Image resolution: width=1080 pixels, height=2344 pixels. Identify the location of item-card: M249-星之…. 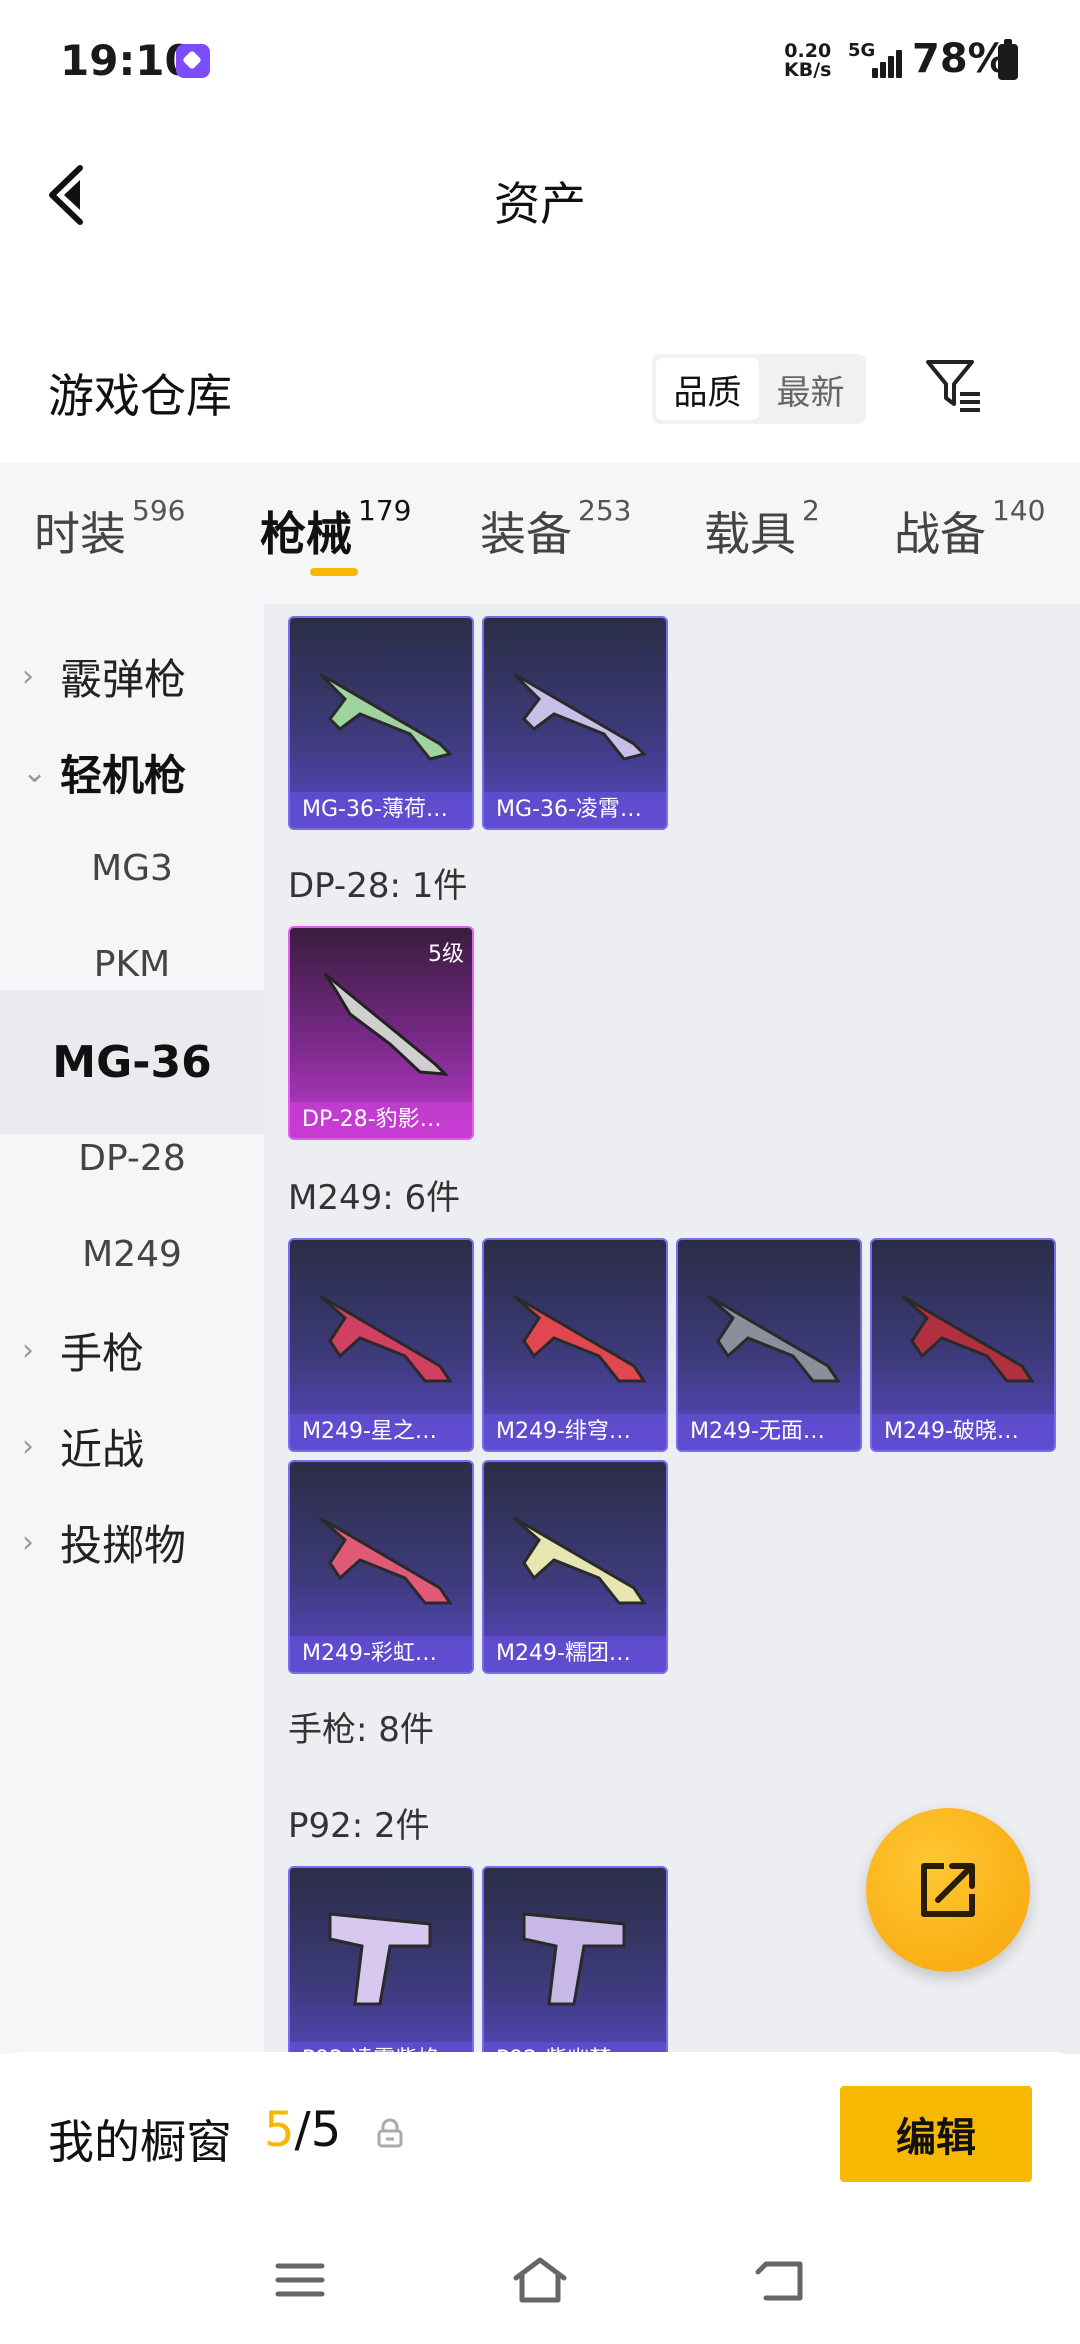
(381, 1345).